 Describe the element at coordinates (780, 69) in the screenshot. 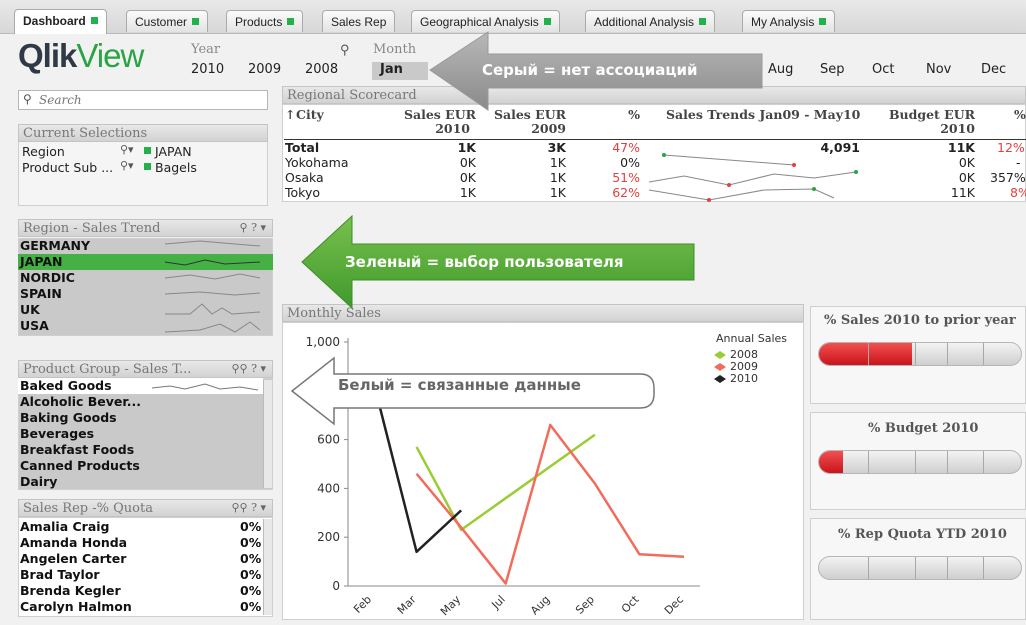

I see `month-item: Aug` at that location.